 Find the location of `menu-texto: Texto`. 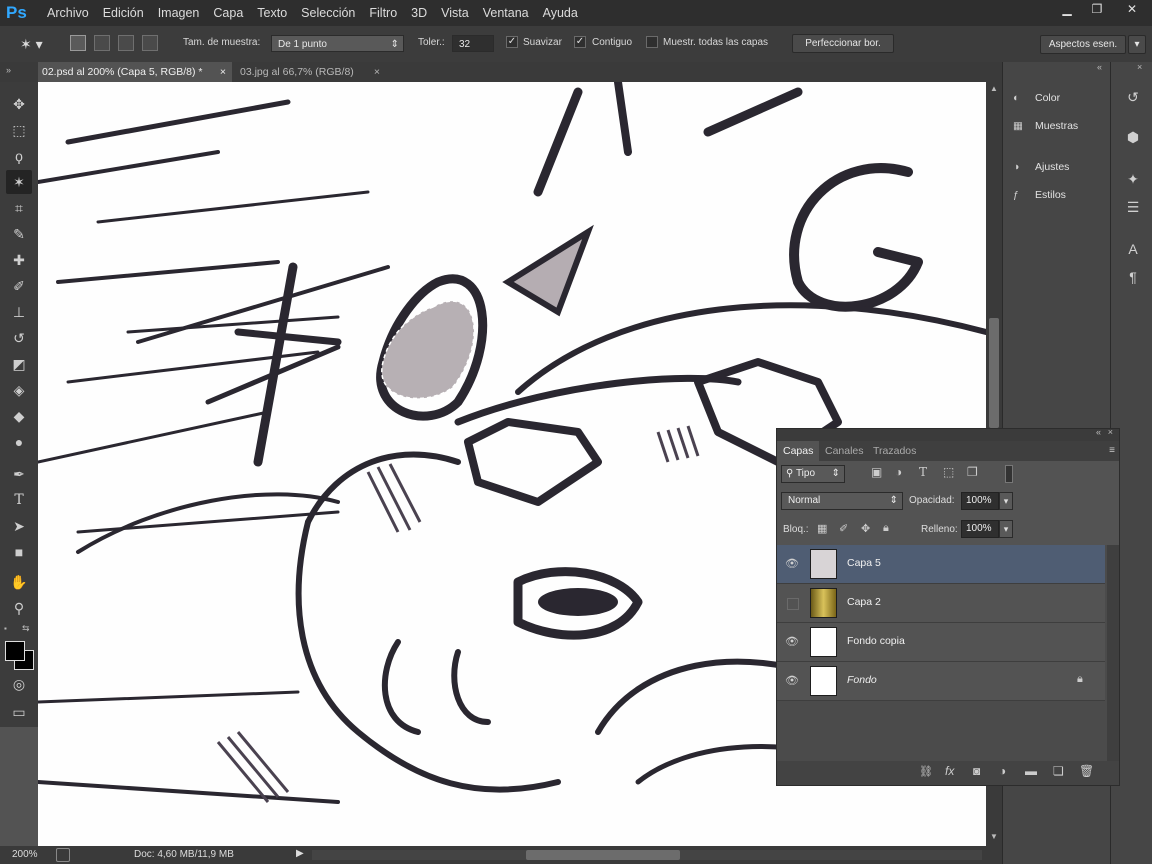

menu-texto: Texto is located at coordinates (272, 13).